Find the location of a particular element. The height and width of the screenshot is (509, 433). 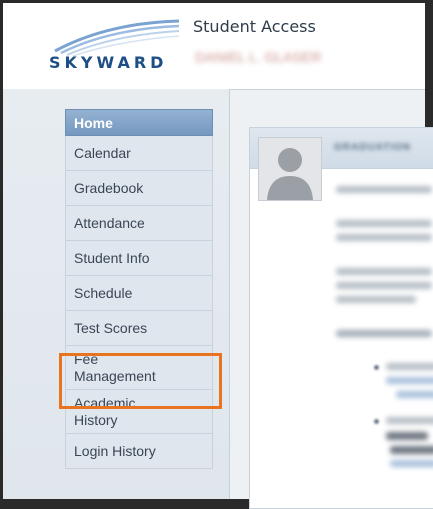

nav-item-attendance: Attendance is located at coordinates (139, 223).